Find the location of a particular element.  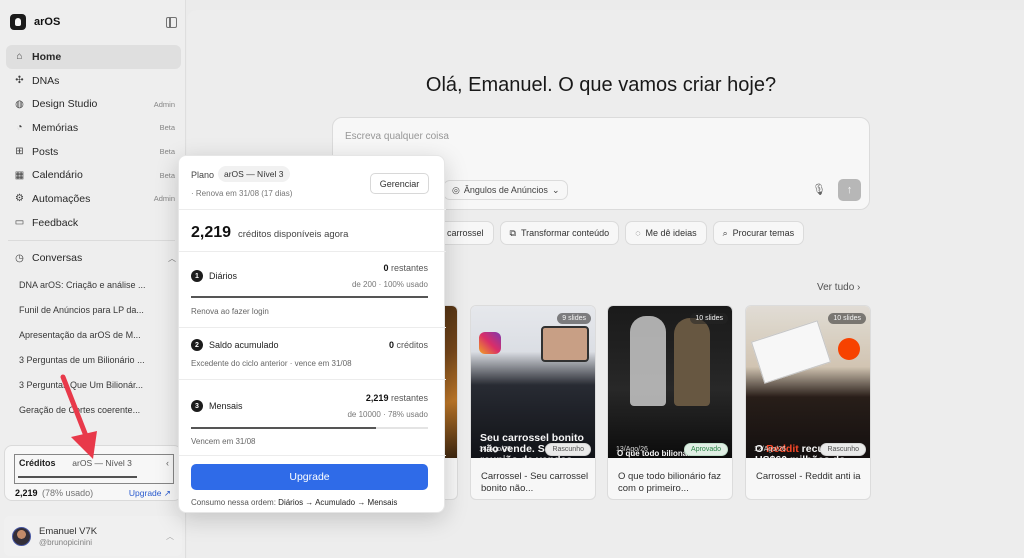

step-number: 3 is located at coordinates (197, 406).